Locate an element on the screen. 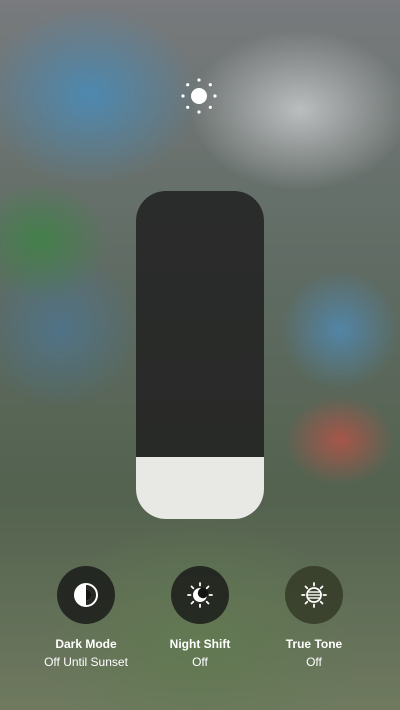 The width and height of the screenshot is (400, 710). night-shift-icon is located at coordinates (200, 595).